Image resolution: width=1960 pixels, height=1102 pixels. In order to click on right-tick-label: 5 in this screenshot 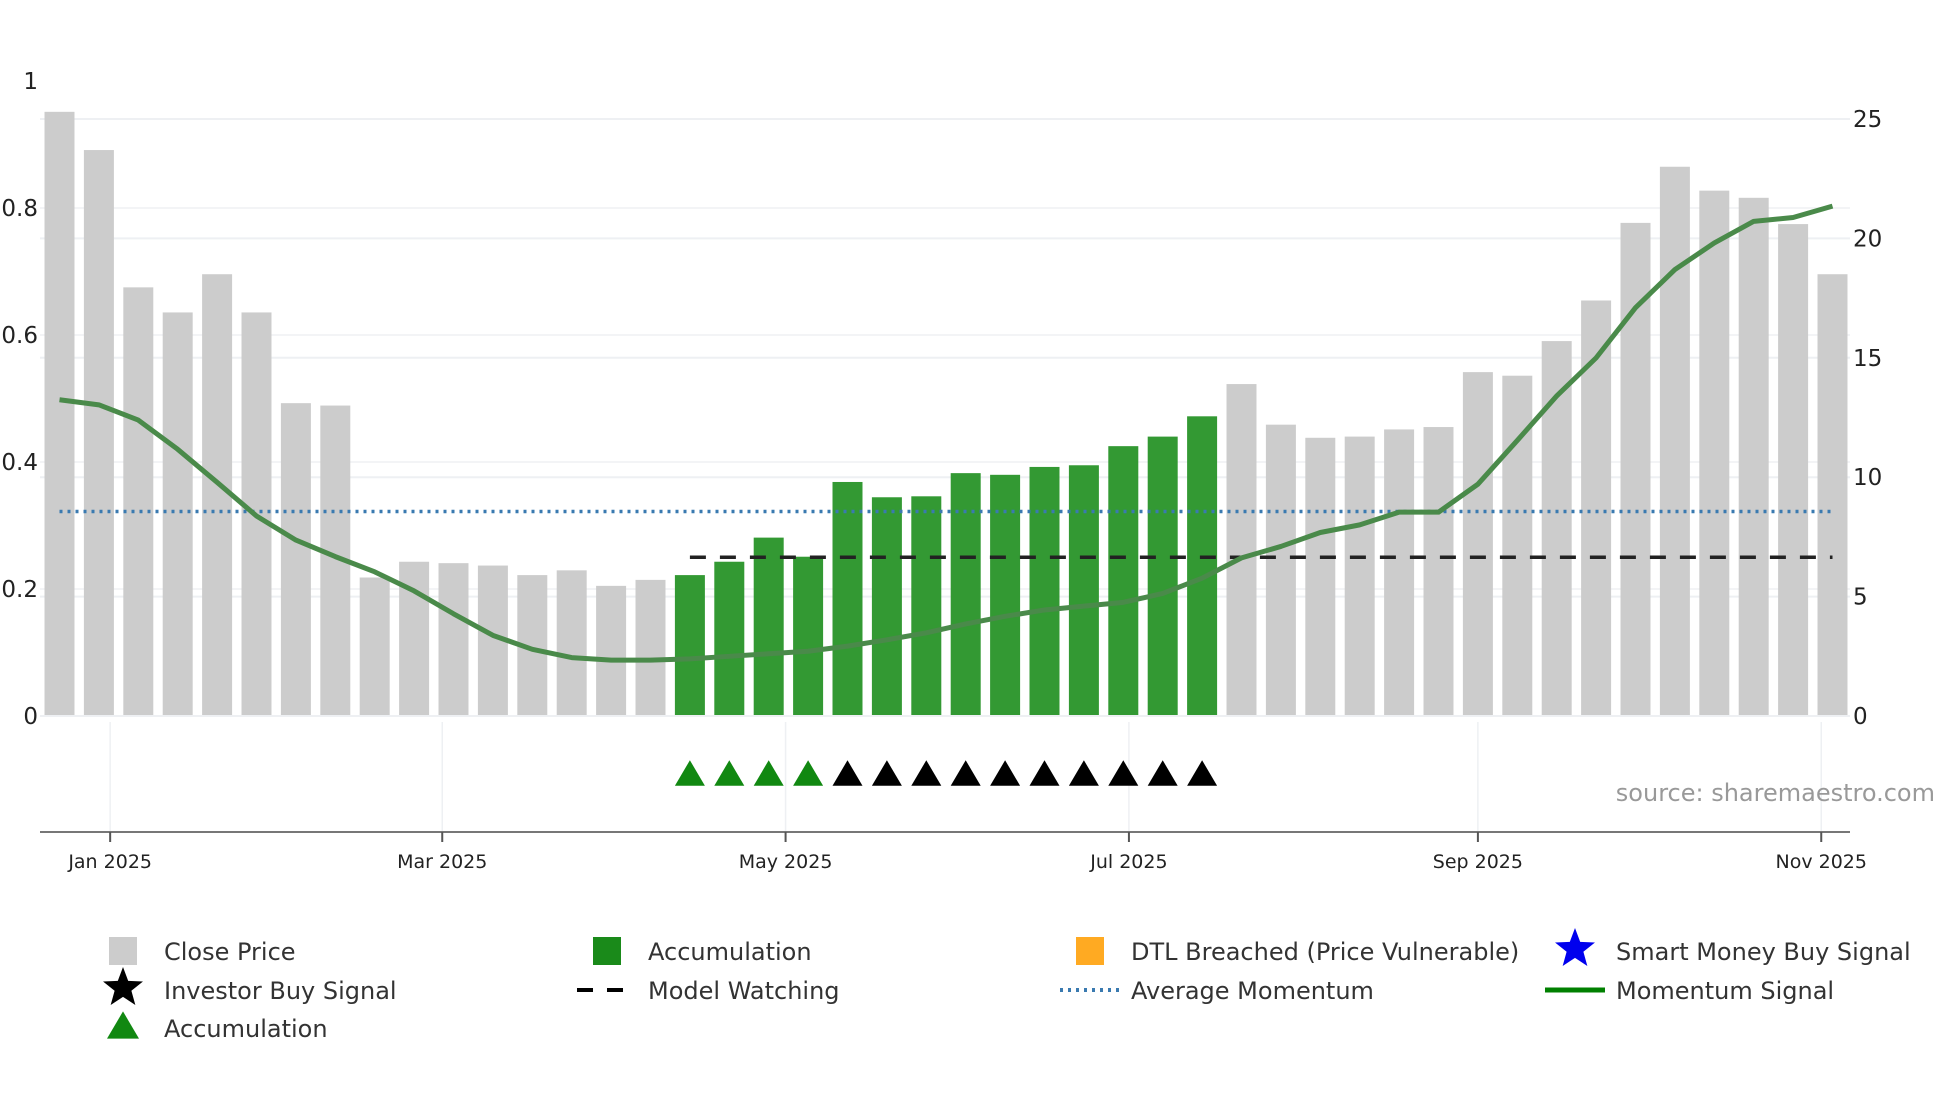, I will do `click(1860, 598)`.